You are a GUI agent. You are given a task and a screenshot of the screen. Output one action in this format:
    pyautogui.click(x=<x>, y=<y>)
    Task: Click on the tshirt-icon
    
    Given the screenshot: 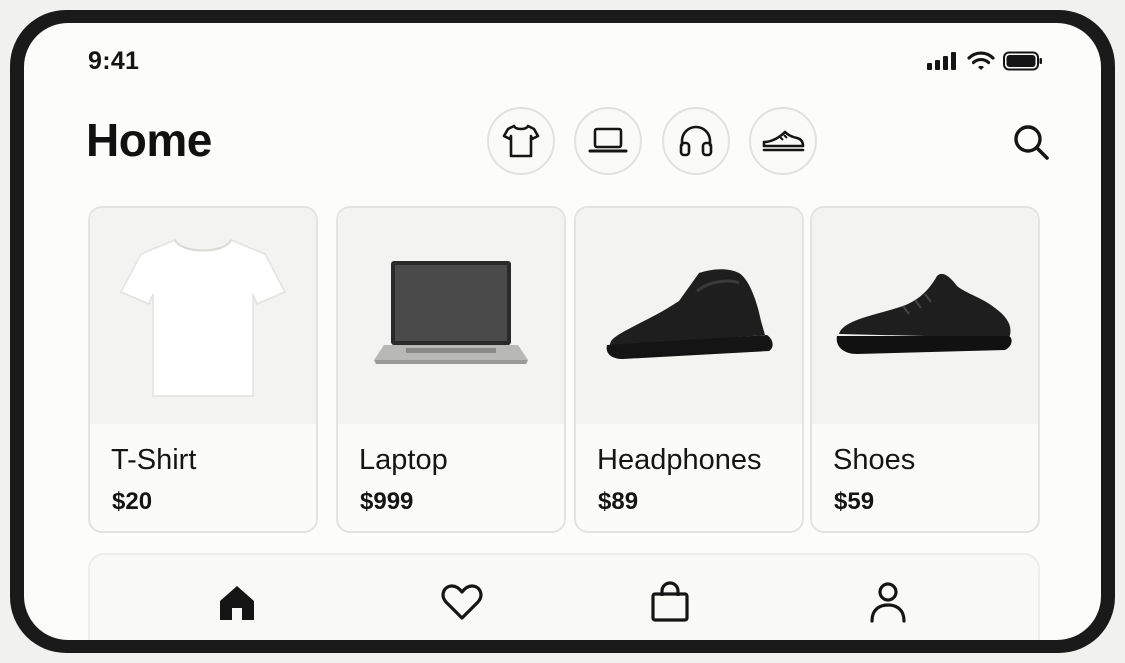 What is the action you would take?
    pyautogui.click(x=521, y=141)
    